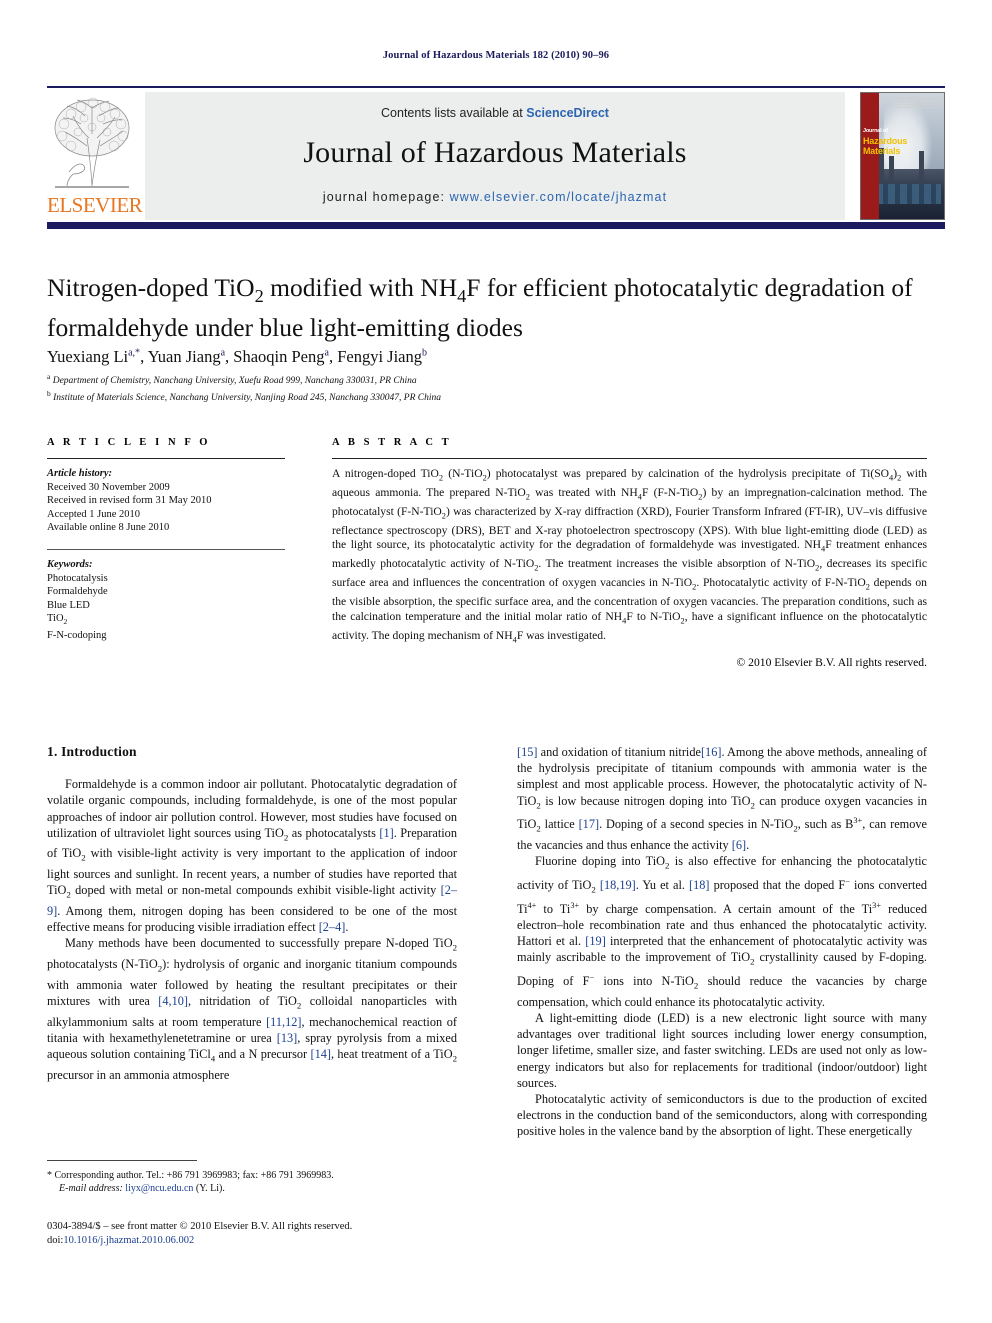 This screenshot has height=1323, width=992. I want to click on elsevier-wordmark: ELSEVIER, so click(95, 205).